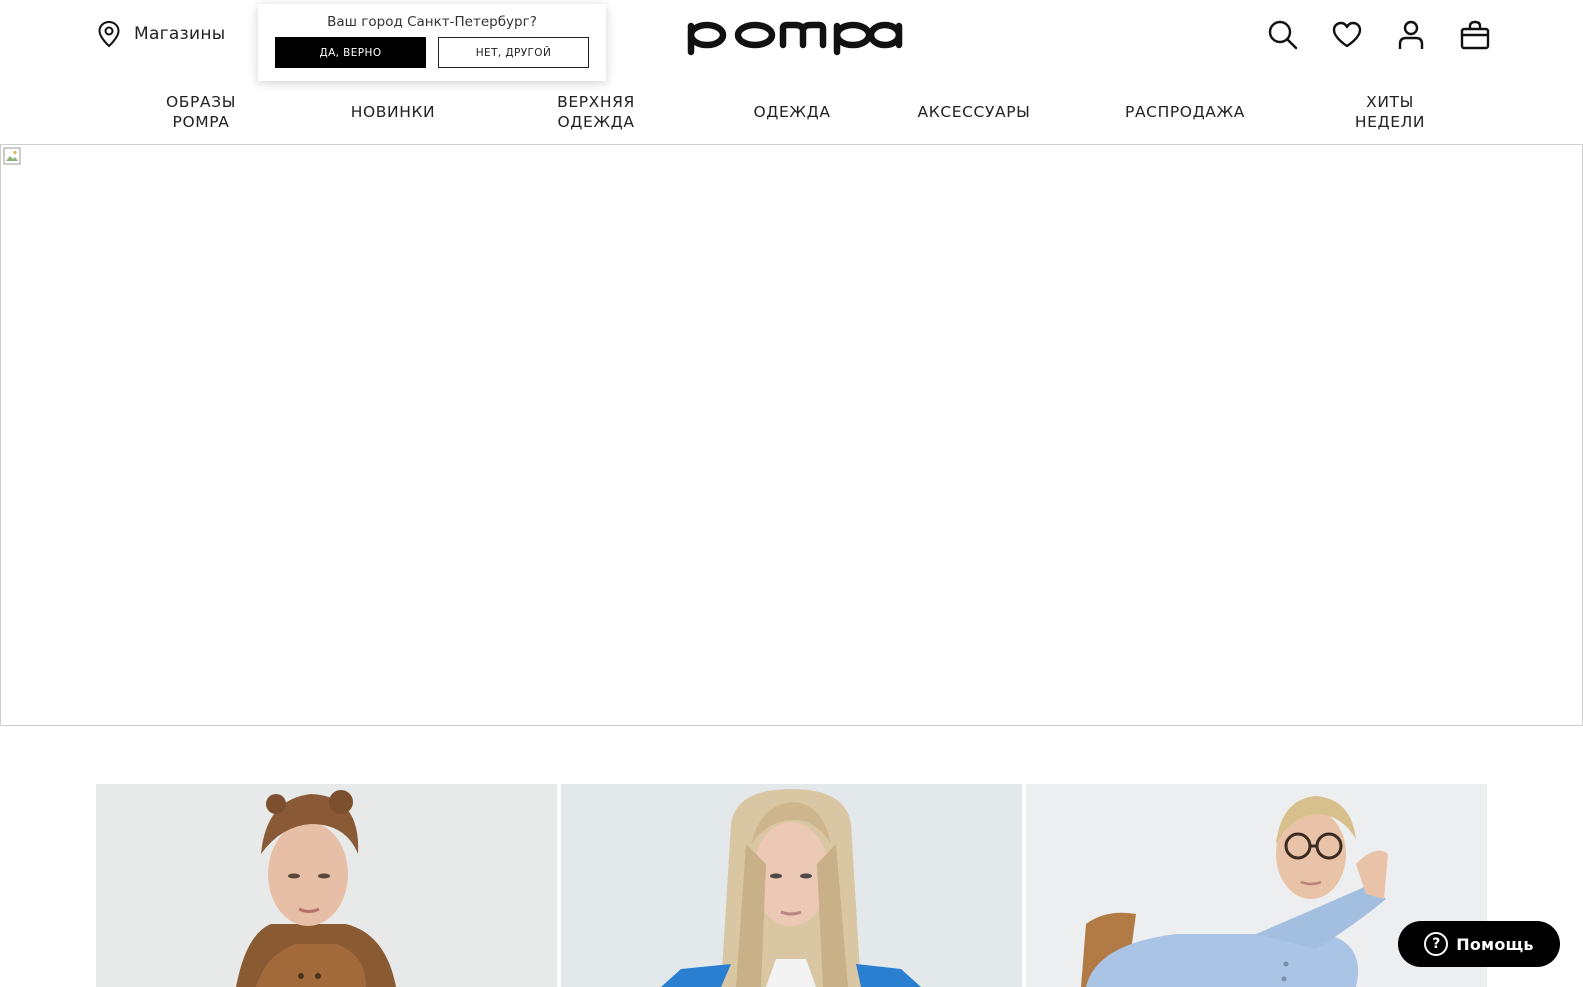  Describe the element at coordinates (1495, 944) in the screenshot. I see `help-label: Помощь` at that location.